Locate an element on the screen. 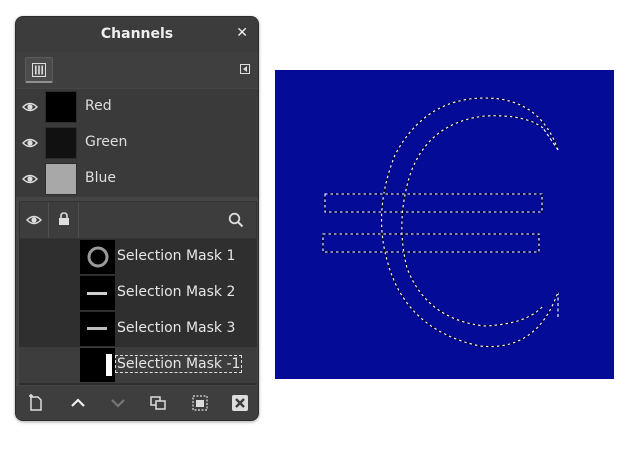 The width and height of the screenshot is (629, 450). channel-list: Red Green Blue is located at coordinates (137, 143).